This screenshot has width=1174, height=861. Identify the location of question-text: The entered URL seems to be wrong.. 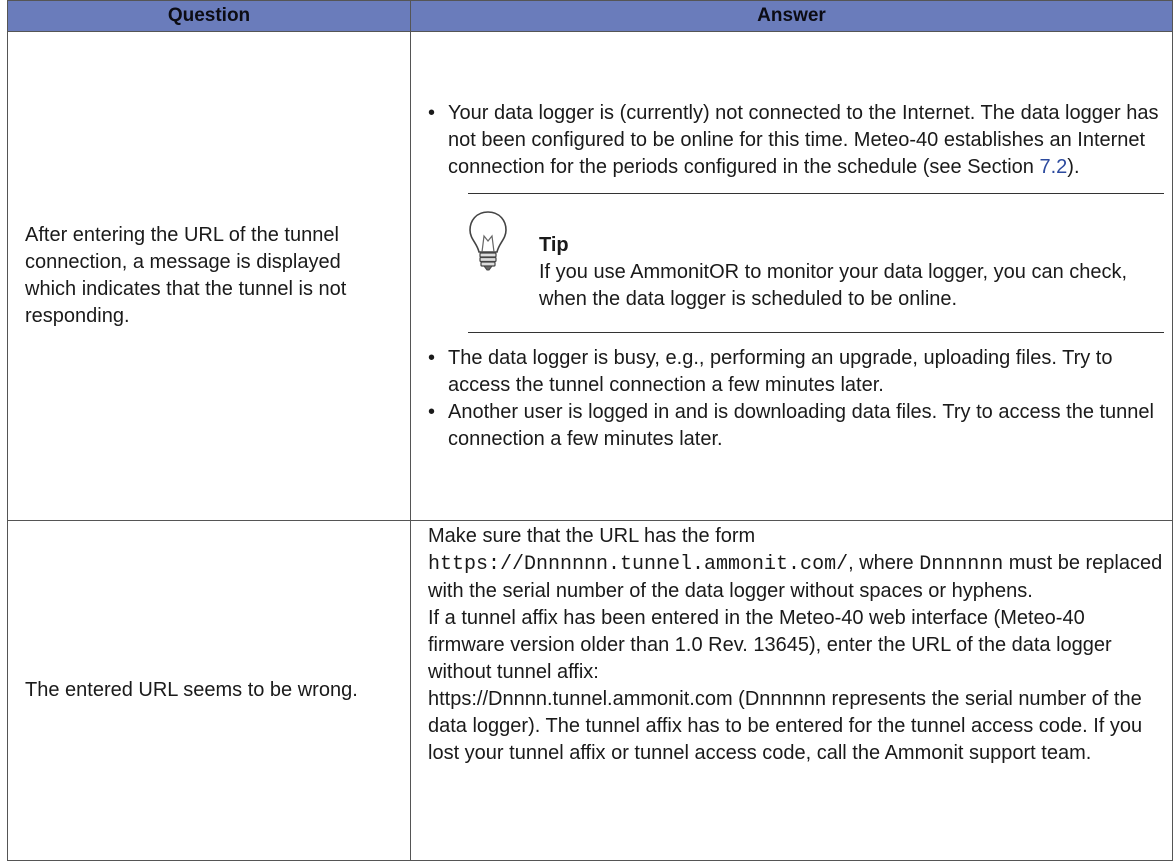
(191, 690).